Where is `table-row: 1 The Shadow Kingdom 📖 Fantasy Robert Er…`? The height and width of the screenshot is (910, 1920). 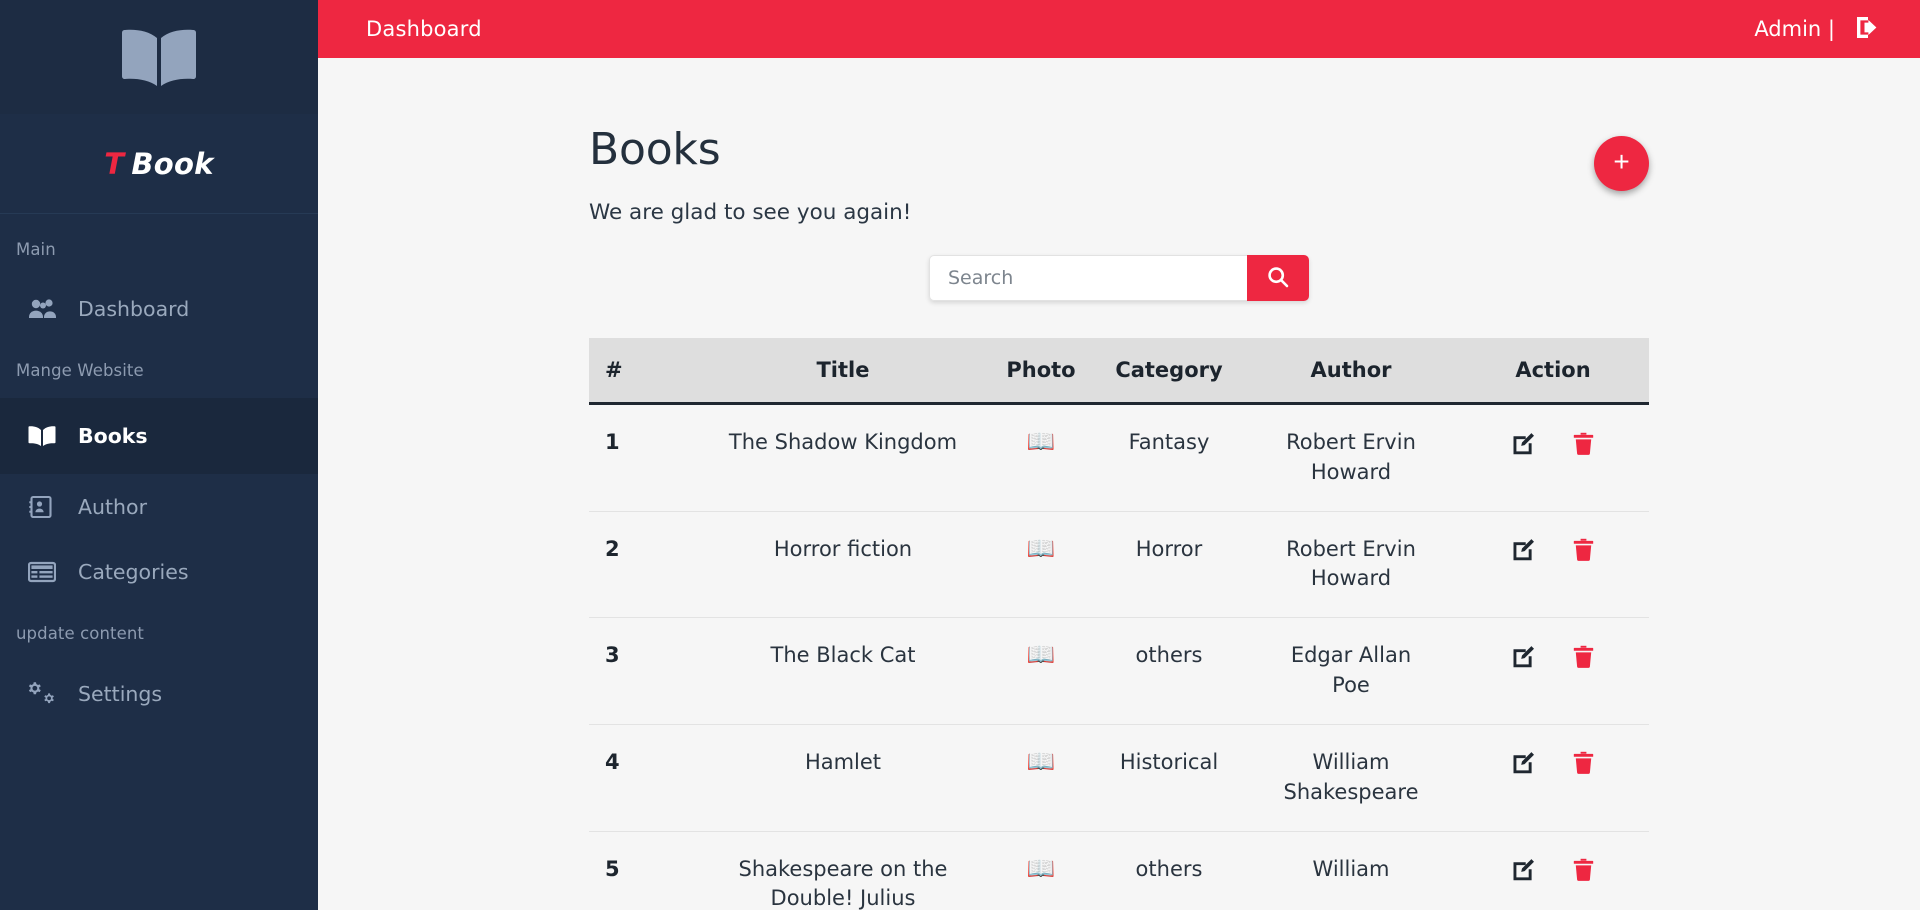
table-row: 1 The Shadow Kingdom 📖 Fantasy Robert Er… is located at coordinates (1119, 457).